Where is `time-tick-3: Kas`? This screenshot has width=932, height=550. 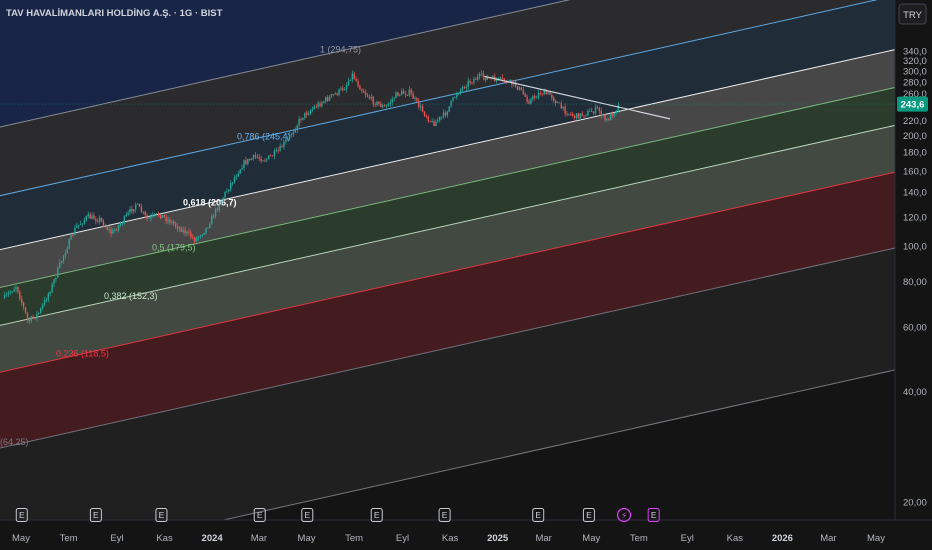 time-tick-3: Kas is located at coordinates (164, 538).